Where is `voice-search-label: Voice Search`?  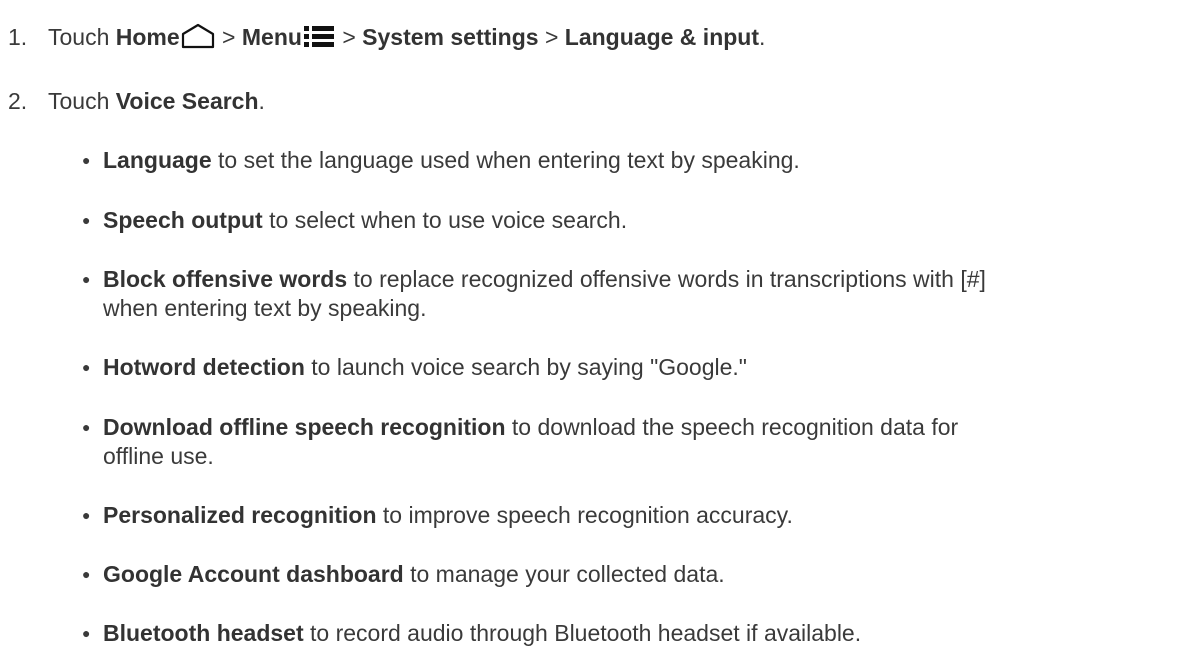 voice-search-label: Voice Search is located at coordinates (187, 101).